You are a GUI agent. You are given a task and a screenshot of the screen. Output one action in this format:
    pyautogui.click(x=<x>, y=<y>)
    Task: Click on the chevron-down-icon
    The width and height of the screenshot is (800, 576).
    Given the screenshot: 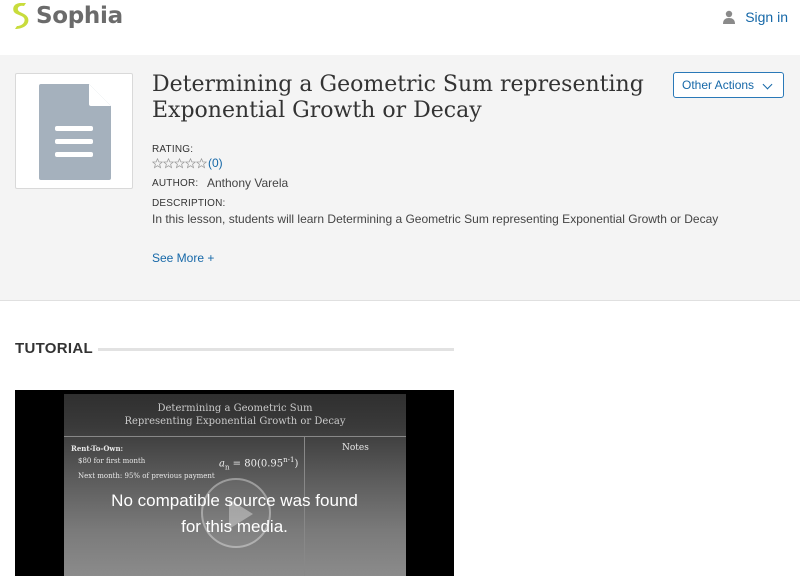 What is the action you would take?
    pyautogui.click(x=767, y=84)
    